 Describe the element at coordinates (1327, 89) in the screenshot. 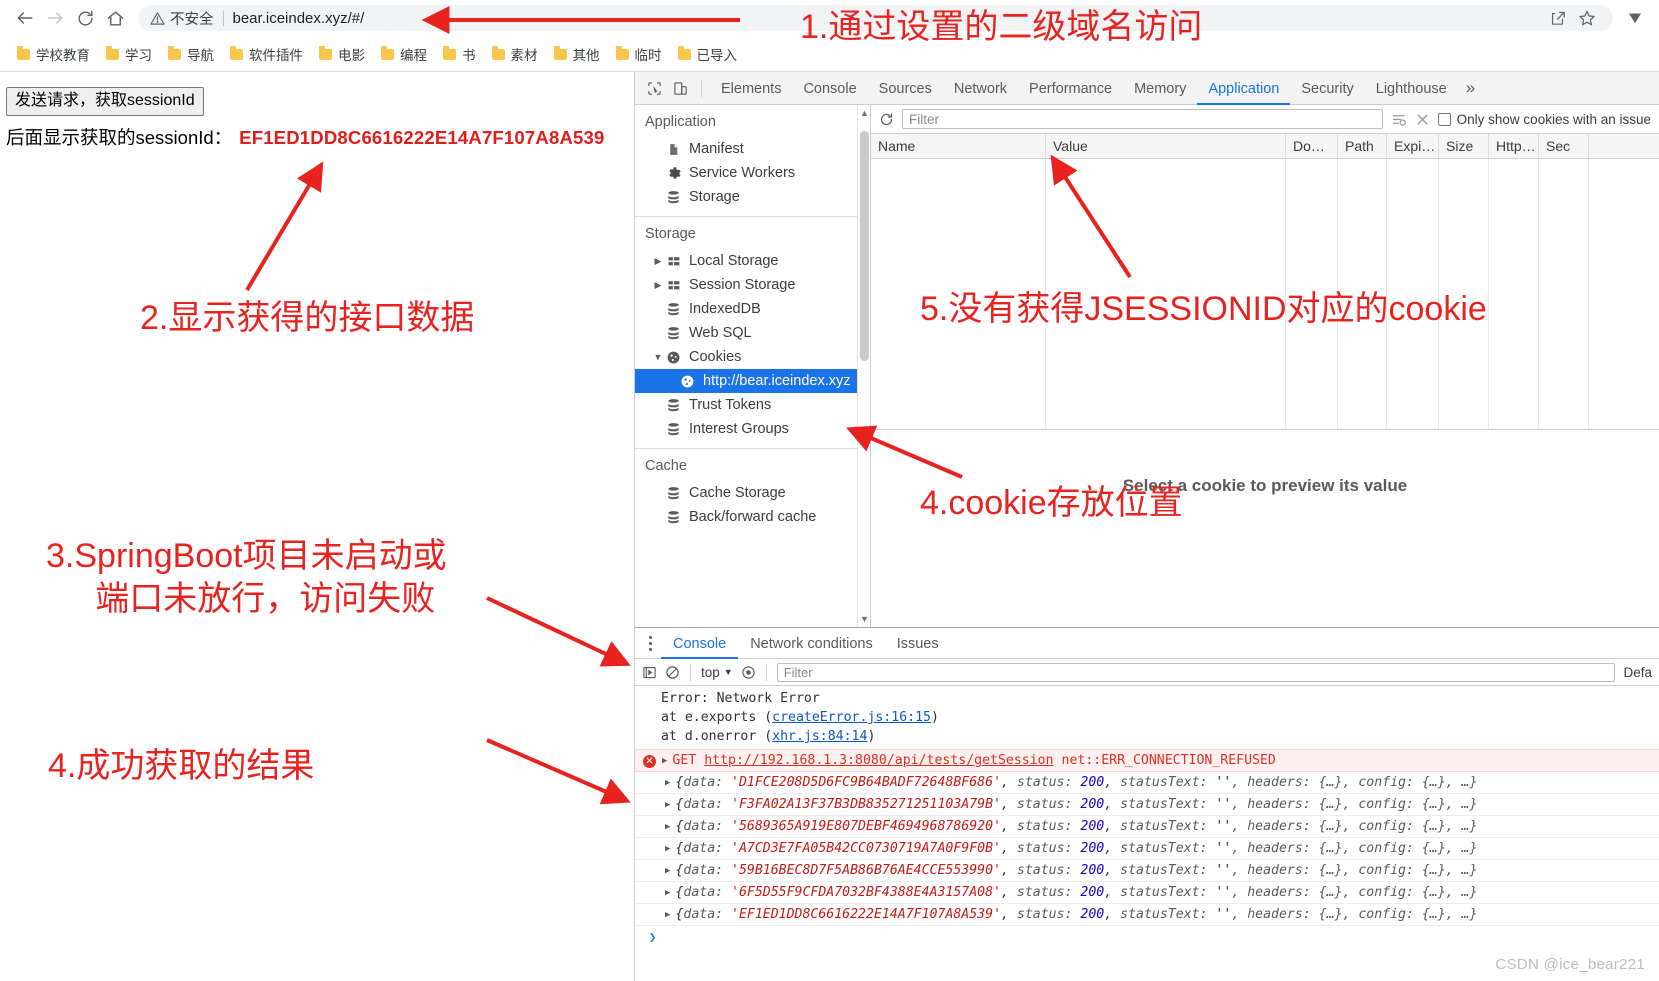

I see `tab-security: Security` at that location.